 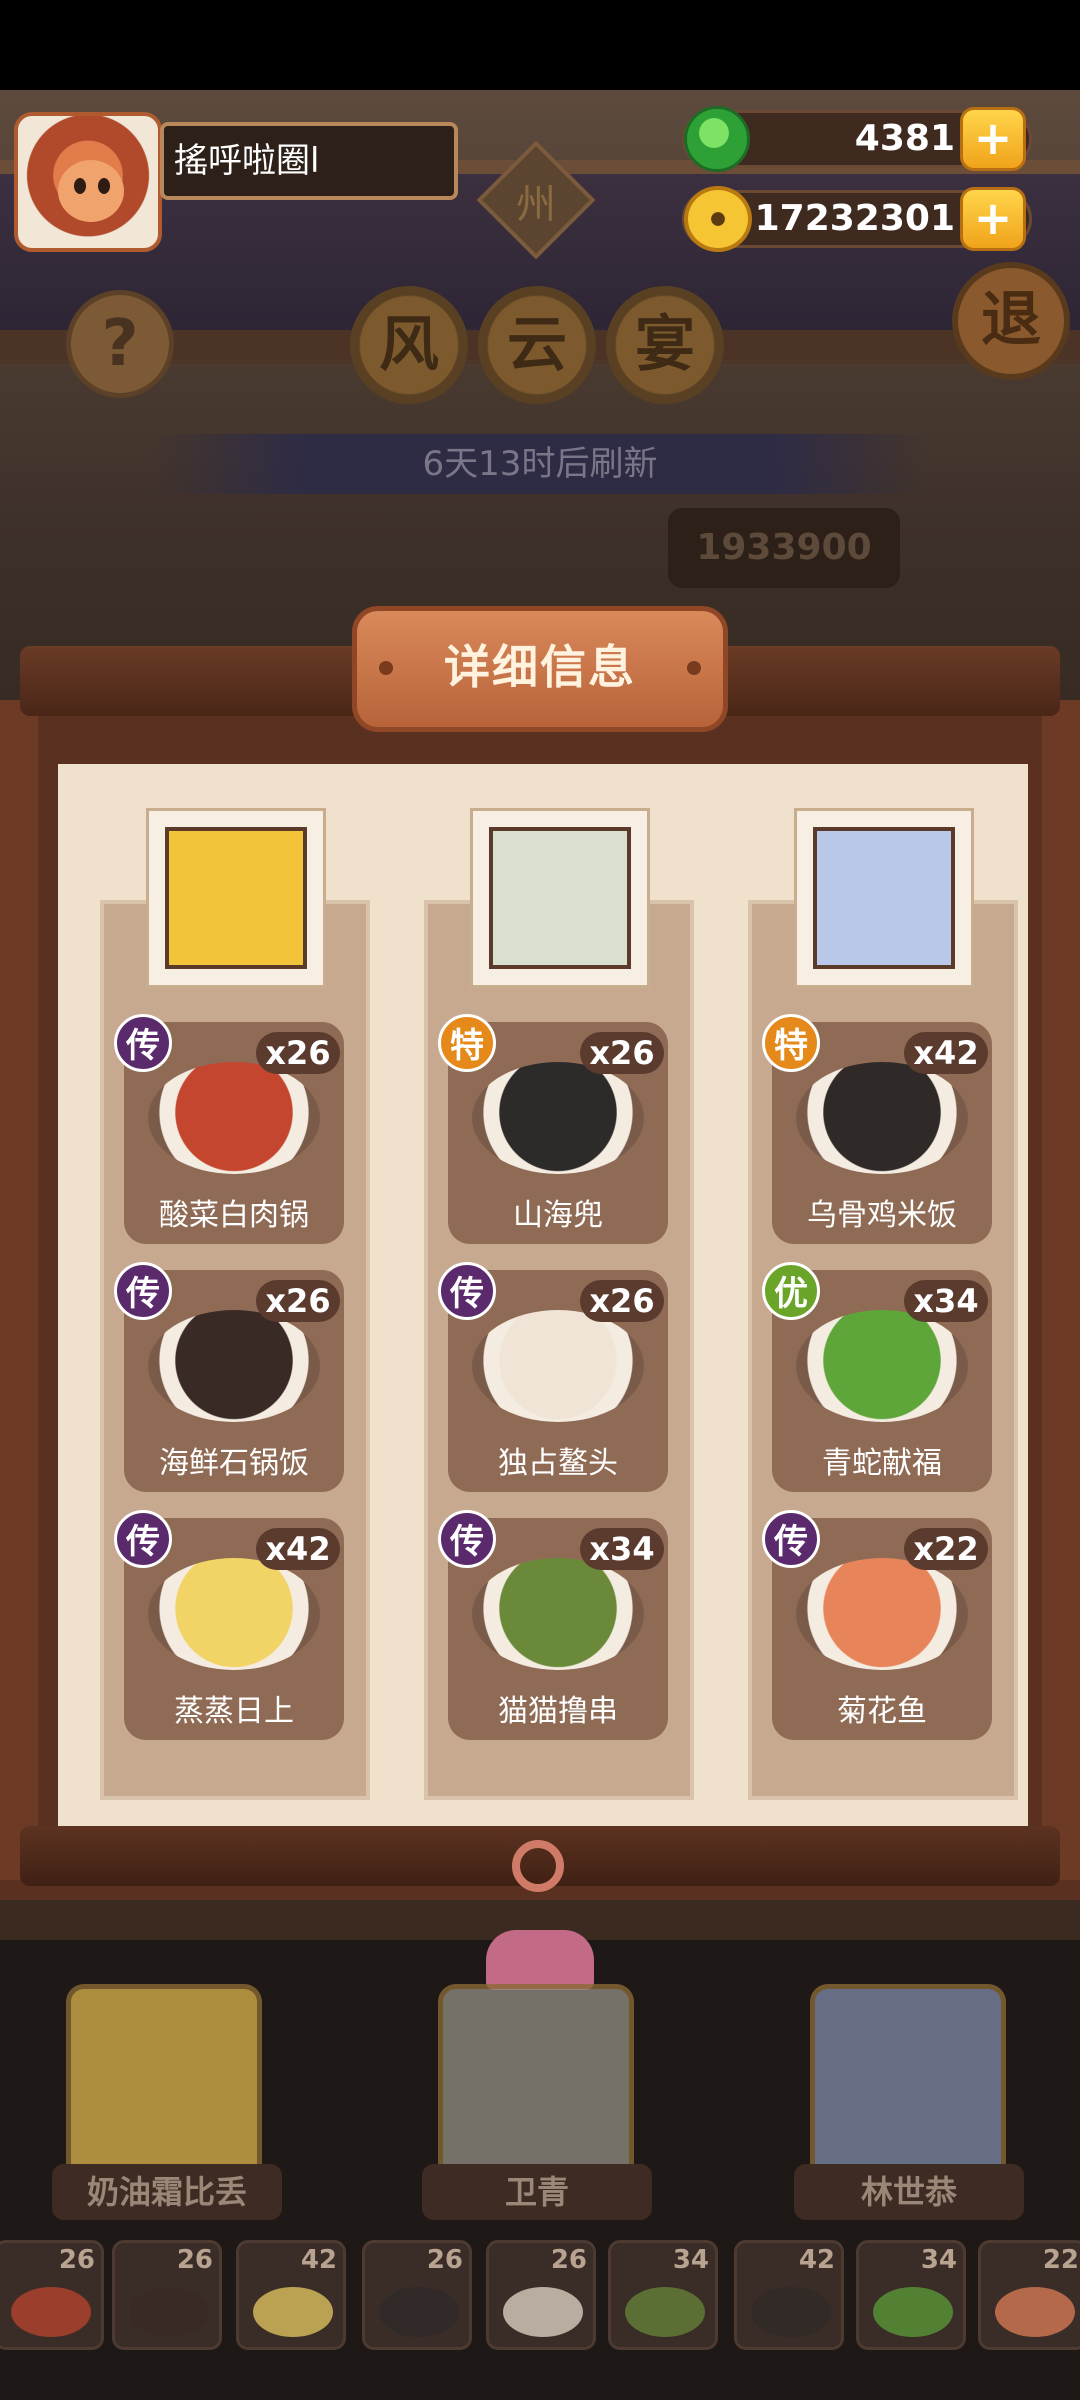 What do you see at coordinates (909, 2192) in the screenshot?
I see `chef-name-3: 林世恭` at bounding box center [909, 2192].